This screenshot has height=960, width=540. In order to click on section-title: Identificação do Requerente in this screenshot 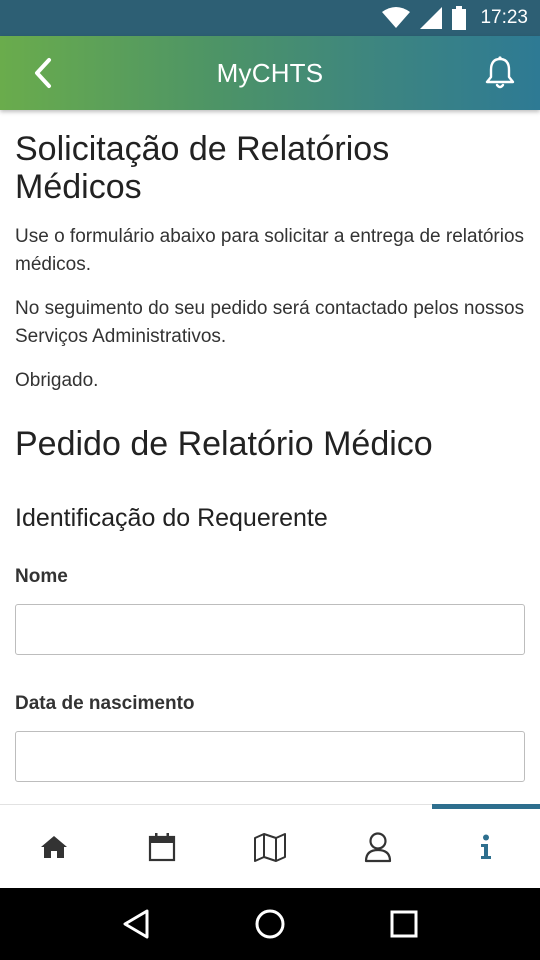, I will do `click(171, 518)`.